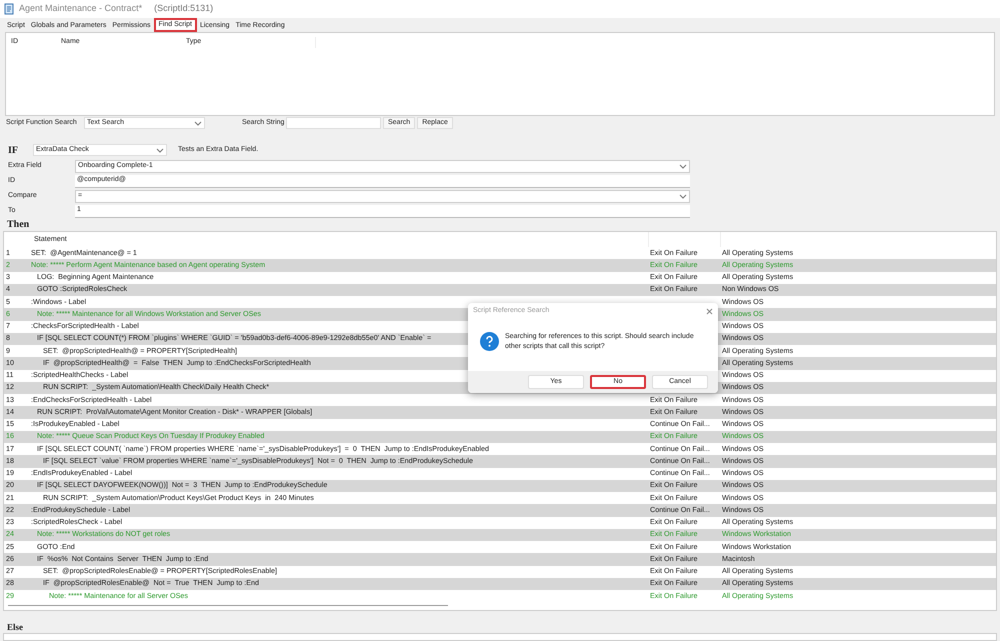  Describe the element at coordinates (80, 9) in the screenshot. I see `window-title: Agent Maintenance - Contract*` at that location.